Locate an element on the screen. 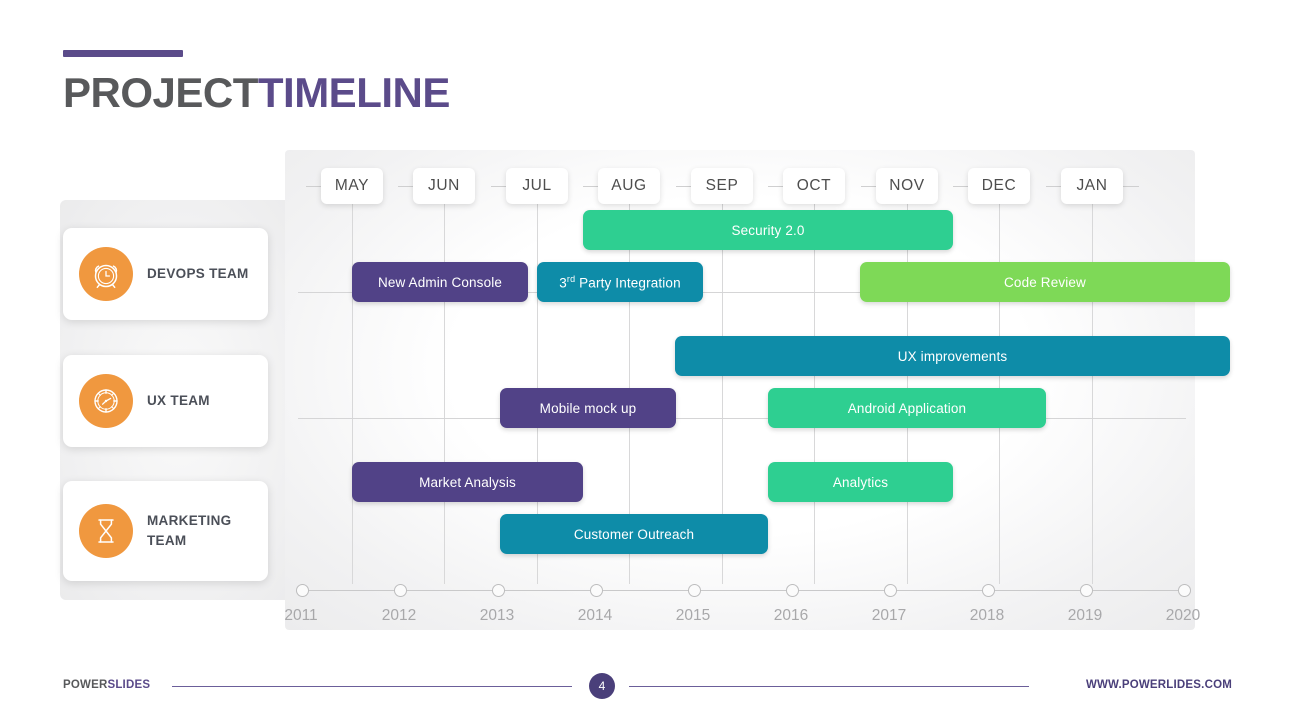  alarm-clock-icon is located at coordinates (106, 274).